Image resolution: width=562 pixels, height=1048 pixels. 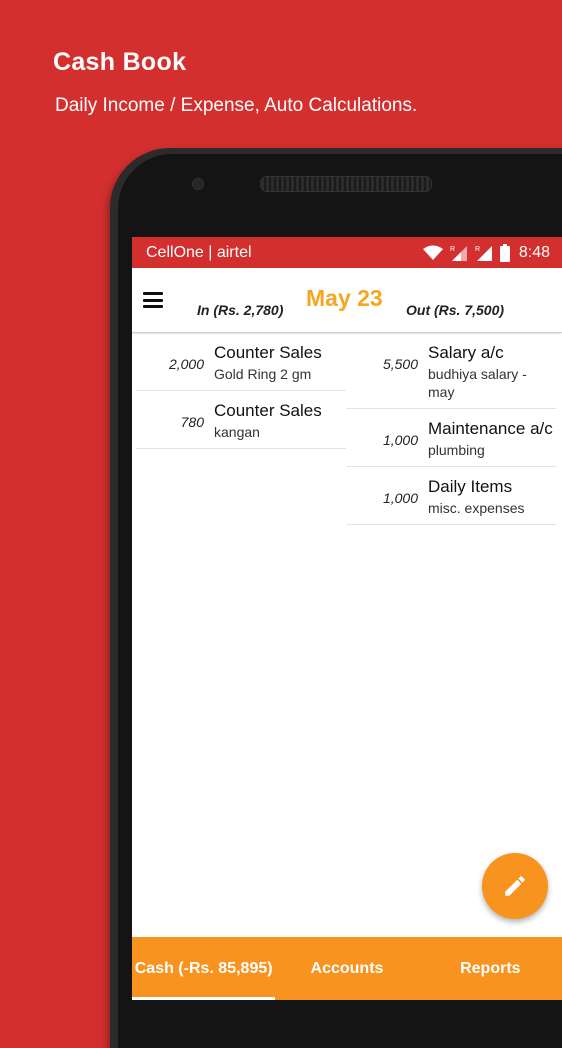 I want to click on tab-accounts: Accounts, so click(x=346, y=968).